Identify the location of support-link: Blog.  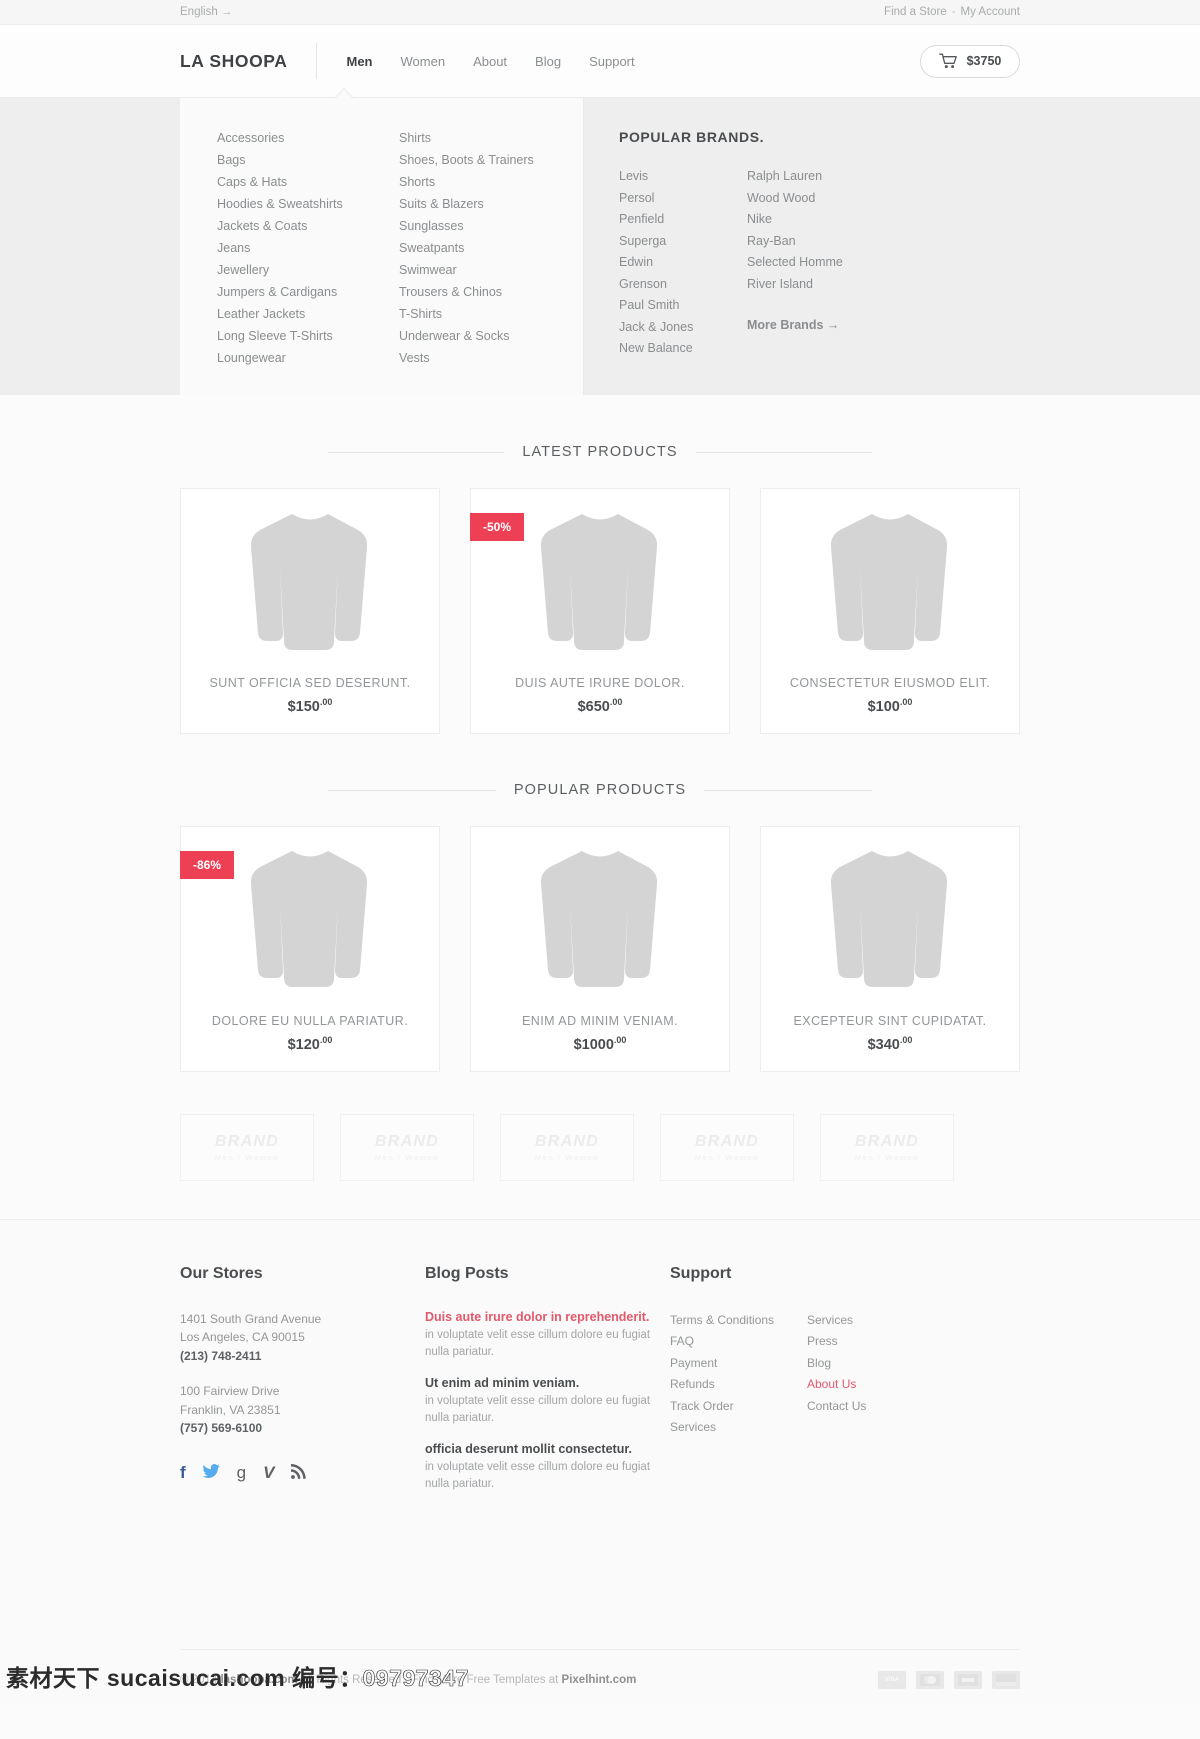
(875, 1364).